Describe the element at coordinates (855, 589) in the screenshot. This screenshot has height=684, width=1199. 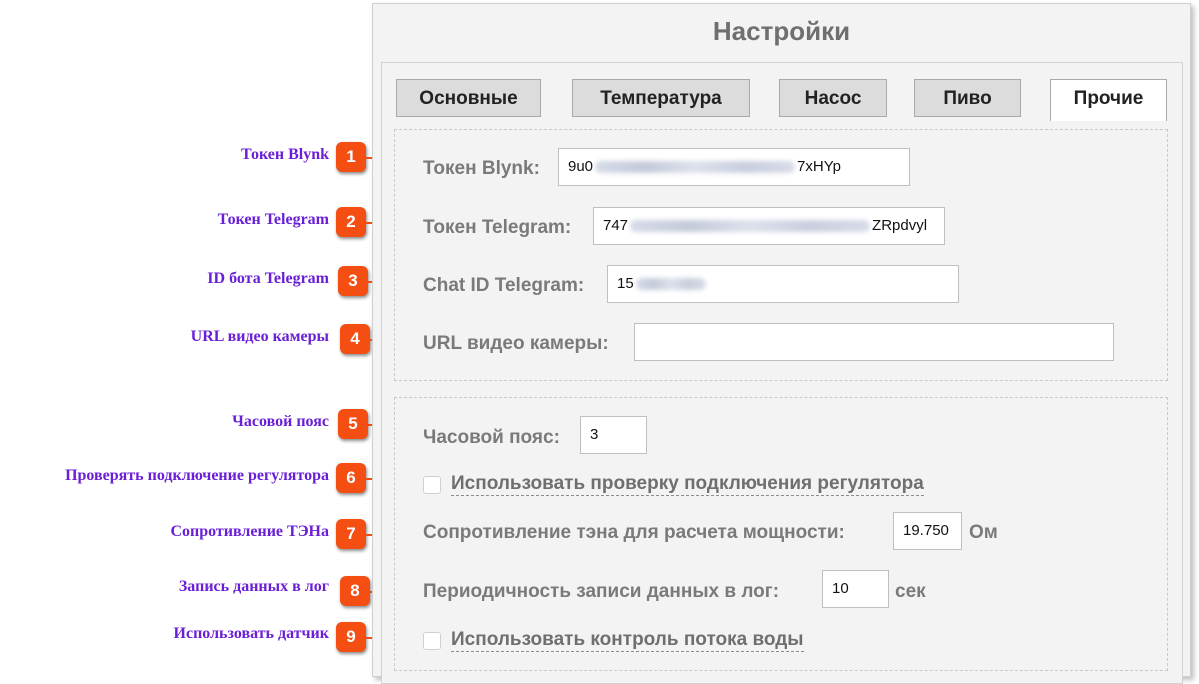
I see `log-period-input: 10` at that location.